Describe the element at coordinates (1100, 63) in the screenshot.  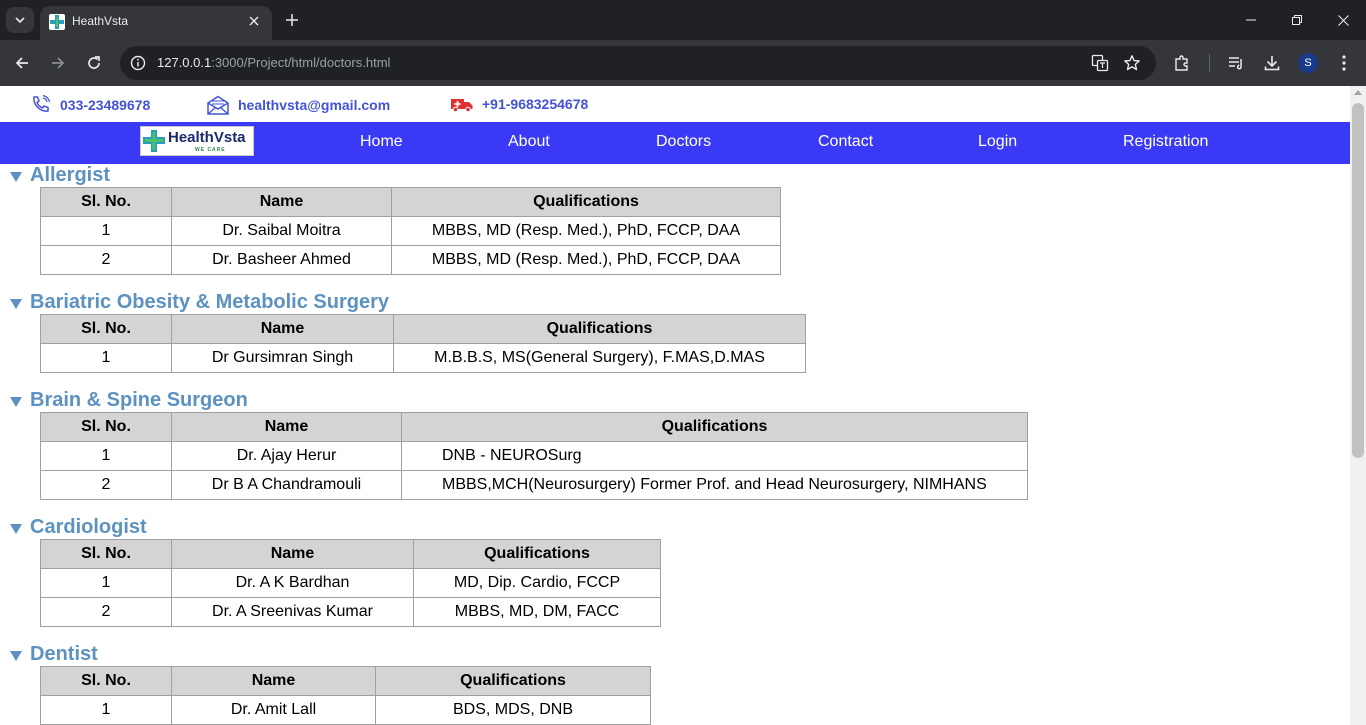
I see `translate-button` at that location.